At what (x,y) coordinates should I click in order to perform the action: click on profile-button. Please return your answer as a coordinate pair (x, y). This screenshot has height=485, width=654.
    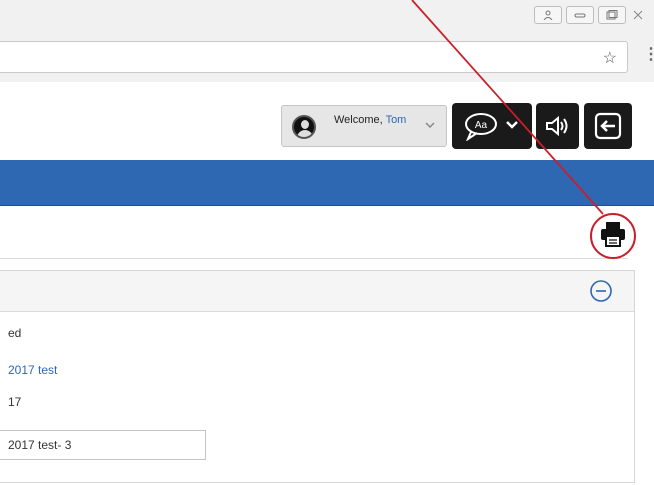
    Looking at the image, I should click on (548, 15).